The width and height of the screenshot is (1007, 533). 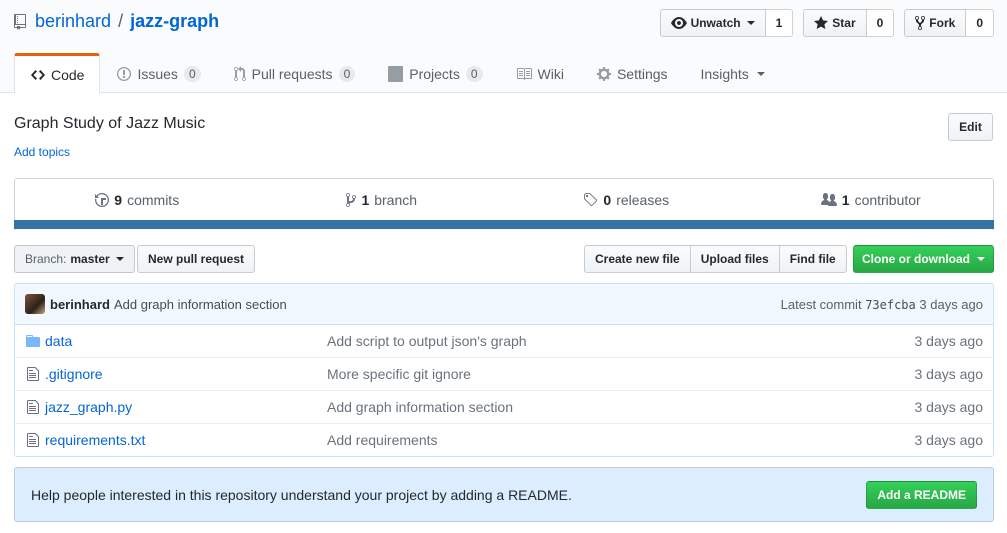 What do you see at coordinates (600, 374) in the screenshot?
I see `file-commit-message-link: More specific git ignore` at bounding box center [600, 374].